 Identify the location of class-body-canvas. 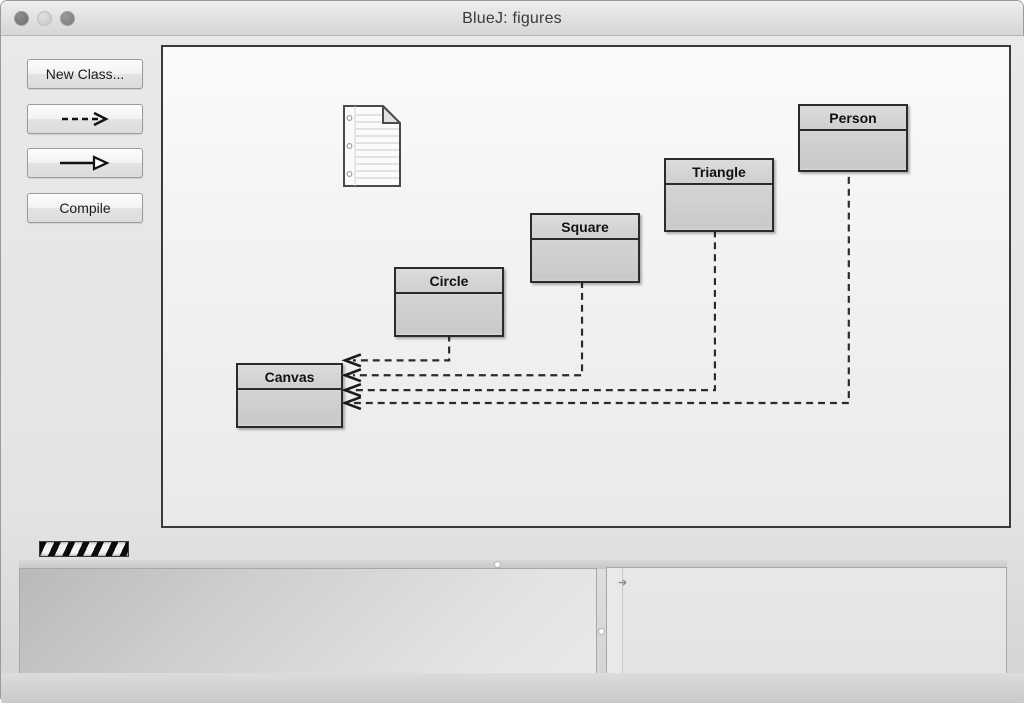
(289, 407).